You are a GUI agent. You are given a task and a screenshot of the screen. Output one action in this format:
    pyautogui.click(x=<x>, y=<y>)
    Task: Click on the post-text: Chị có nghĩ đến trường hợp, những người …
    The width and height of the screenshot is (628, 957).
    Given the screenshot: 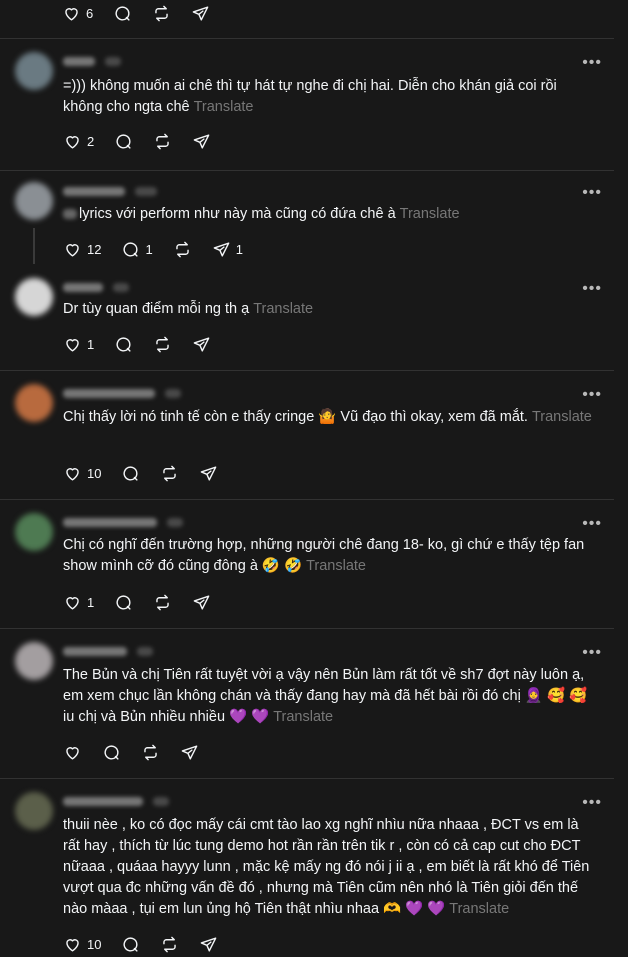 What is the action you would take?
    pyautogui.click(x=329, y=556)
    